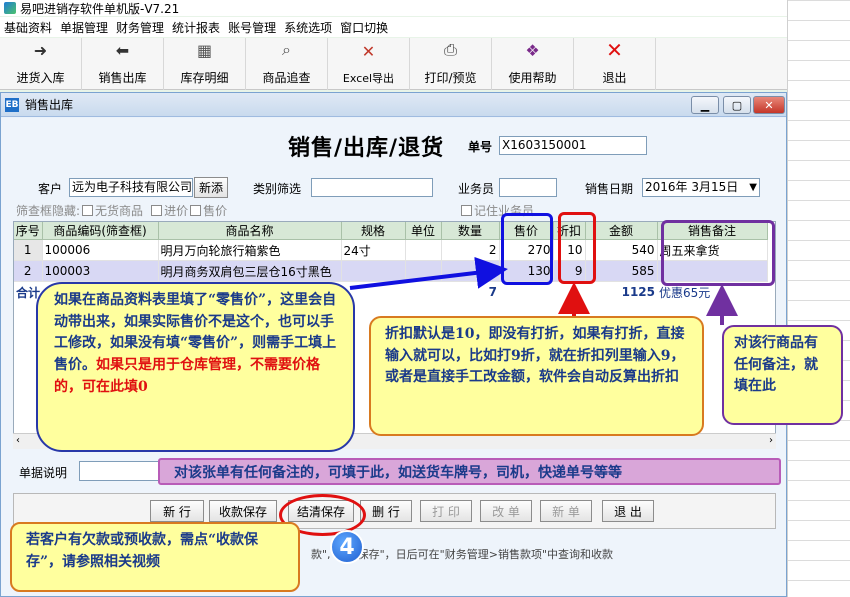 This screenshot has width=850, height=597. Describe the element at coordinates (48, 211) in the screenshot. I see `filter-hide-label: 筛查框隐藏:` at that location.